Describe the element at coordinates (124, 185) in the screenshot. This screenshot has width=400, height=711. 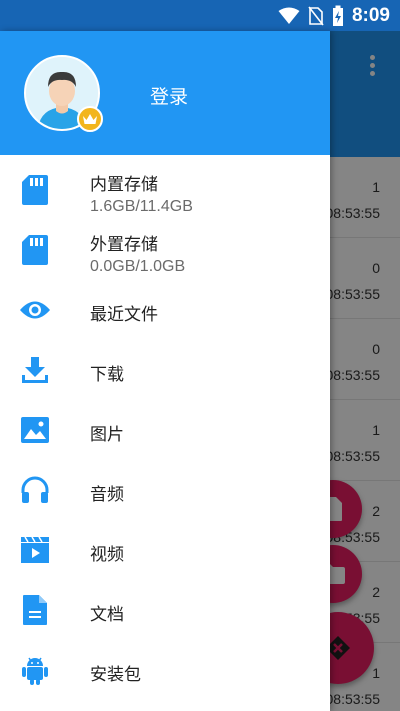
I see `menu-item-label: 内置存储` at that location.